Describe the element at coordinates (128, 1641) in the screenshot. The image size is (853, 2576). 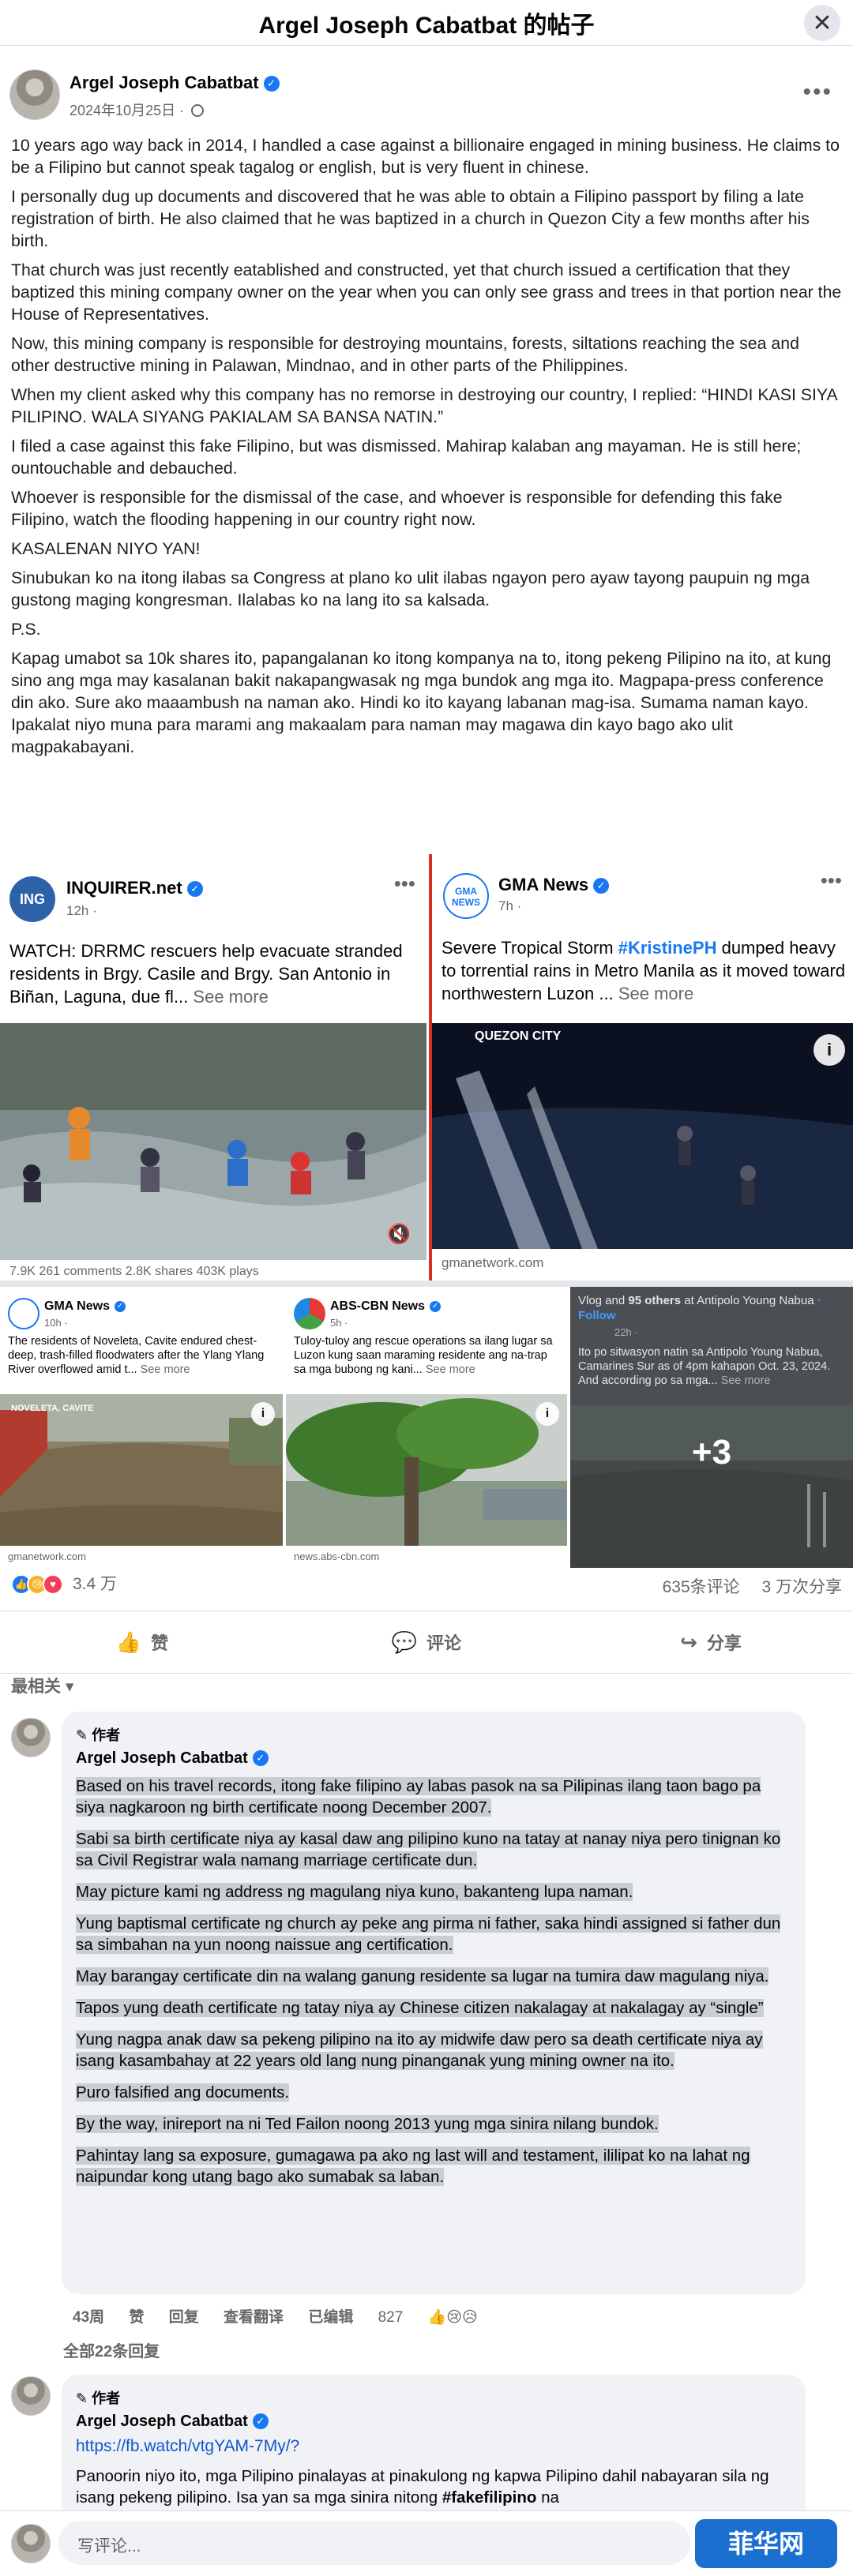
I see `thumbs-up-icon: 👍` at that location.